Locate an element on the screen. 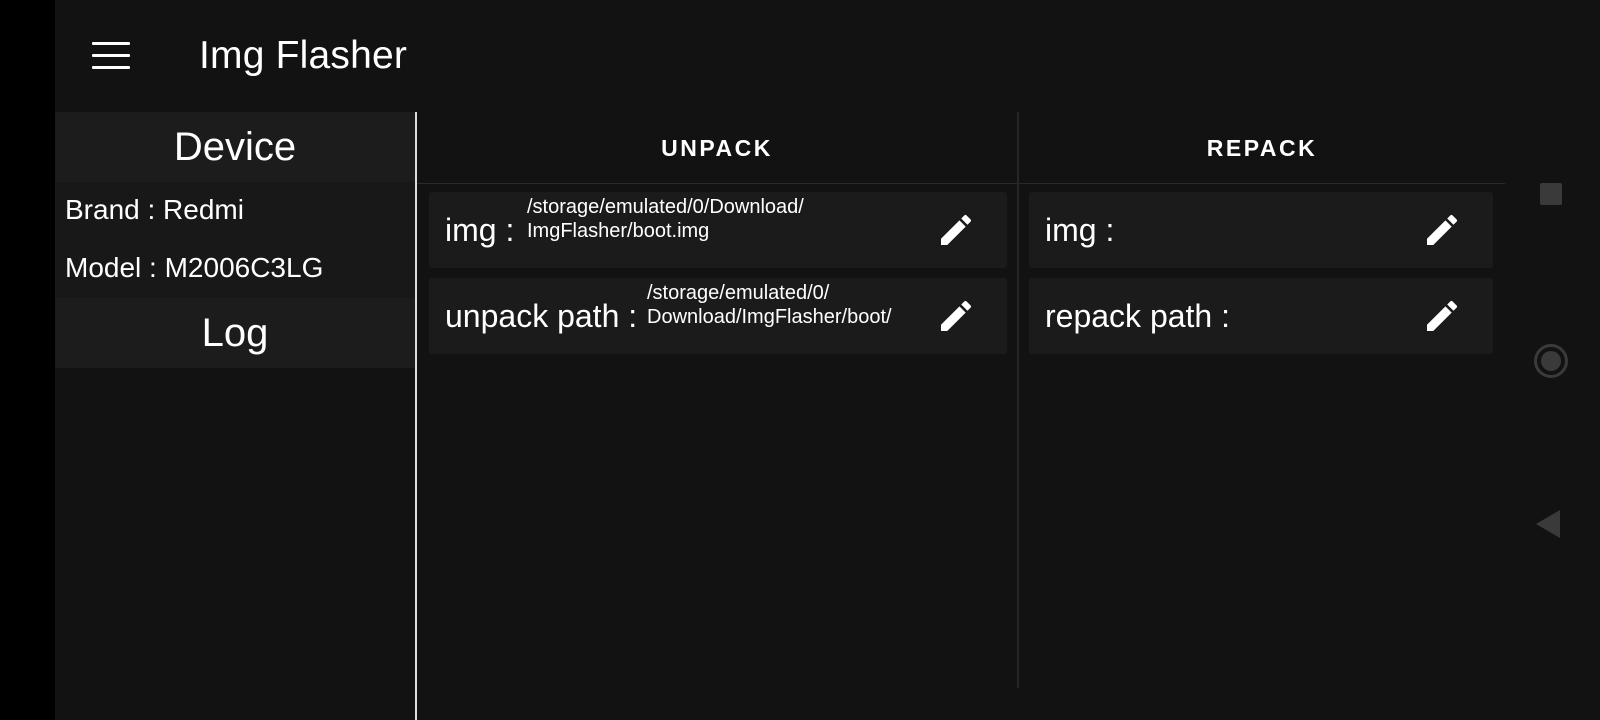 The height and width of the screenshot is (720, 1600). unpack-img-value-line1: /storage/emulated/0/Download/ is located at coordinates (665, 207).